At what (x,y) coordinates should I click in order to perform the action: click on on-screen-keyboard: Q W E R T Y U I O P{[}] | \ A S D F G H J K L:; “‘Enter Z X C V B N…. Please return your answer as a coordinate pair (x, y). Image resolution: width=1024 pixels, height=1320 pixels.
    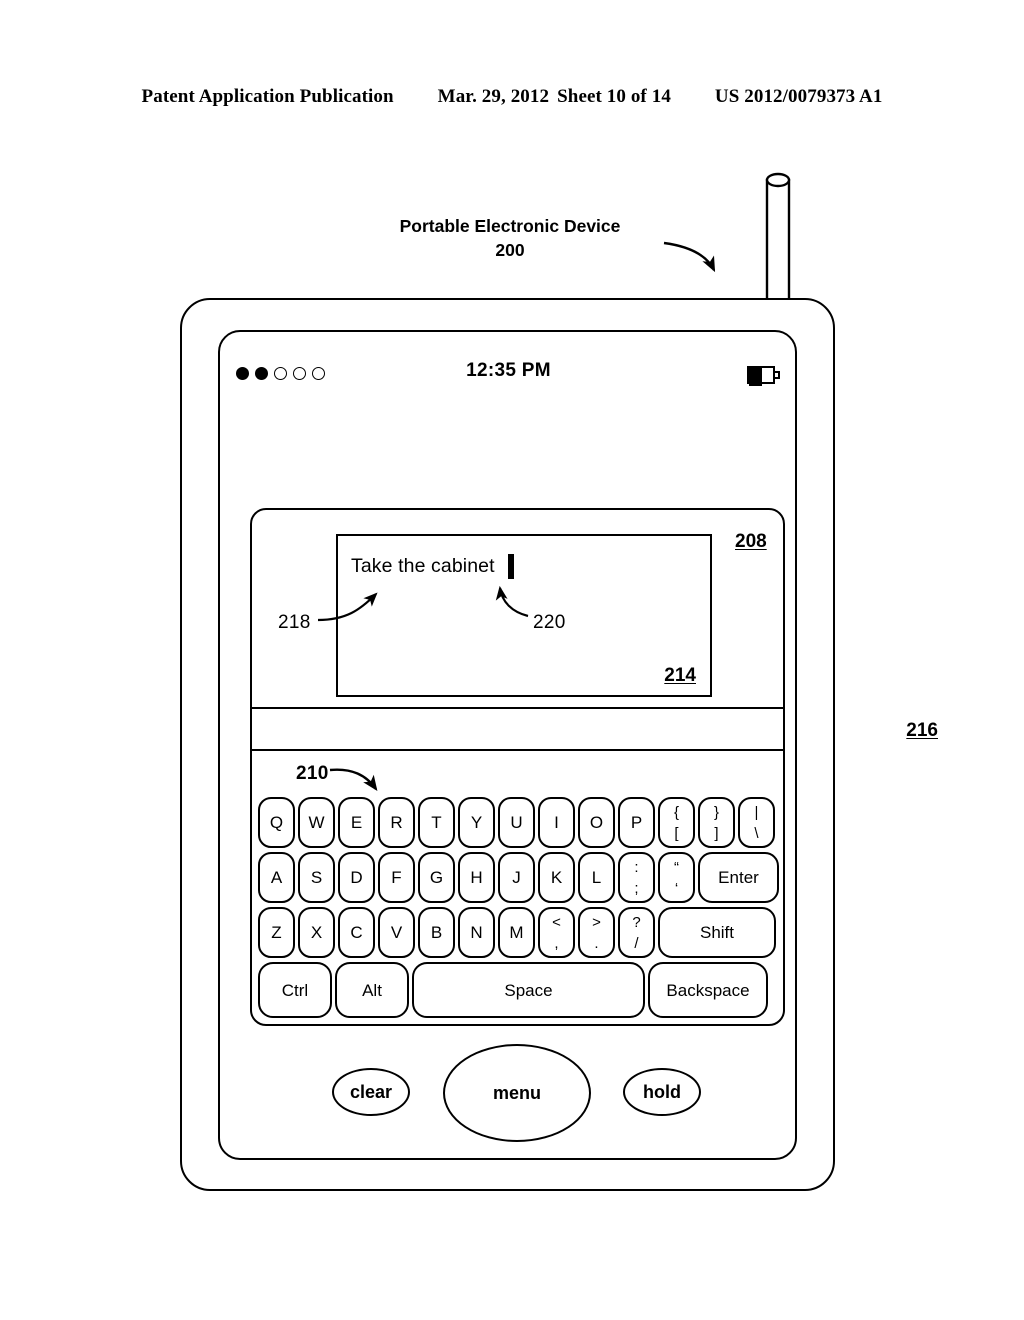
    Looking at the image, I should click on (518, 908).